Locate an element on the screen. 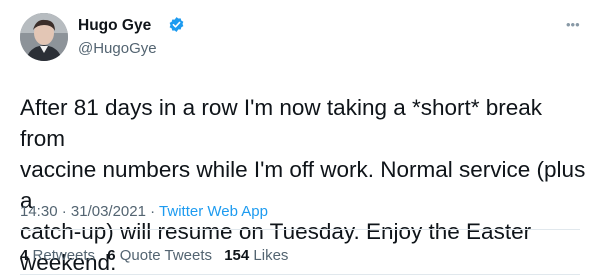 This screenshot has width=600, height=276. retweets-stat: 4 Retweets is located at coordinates (57, 255).